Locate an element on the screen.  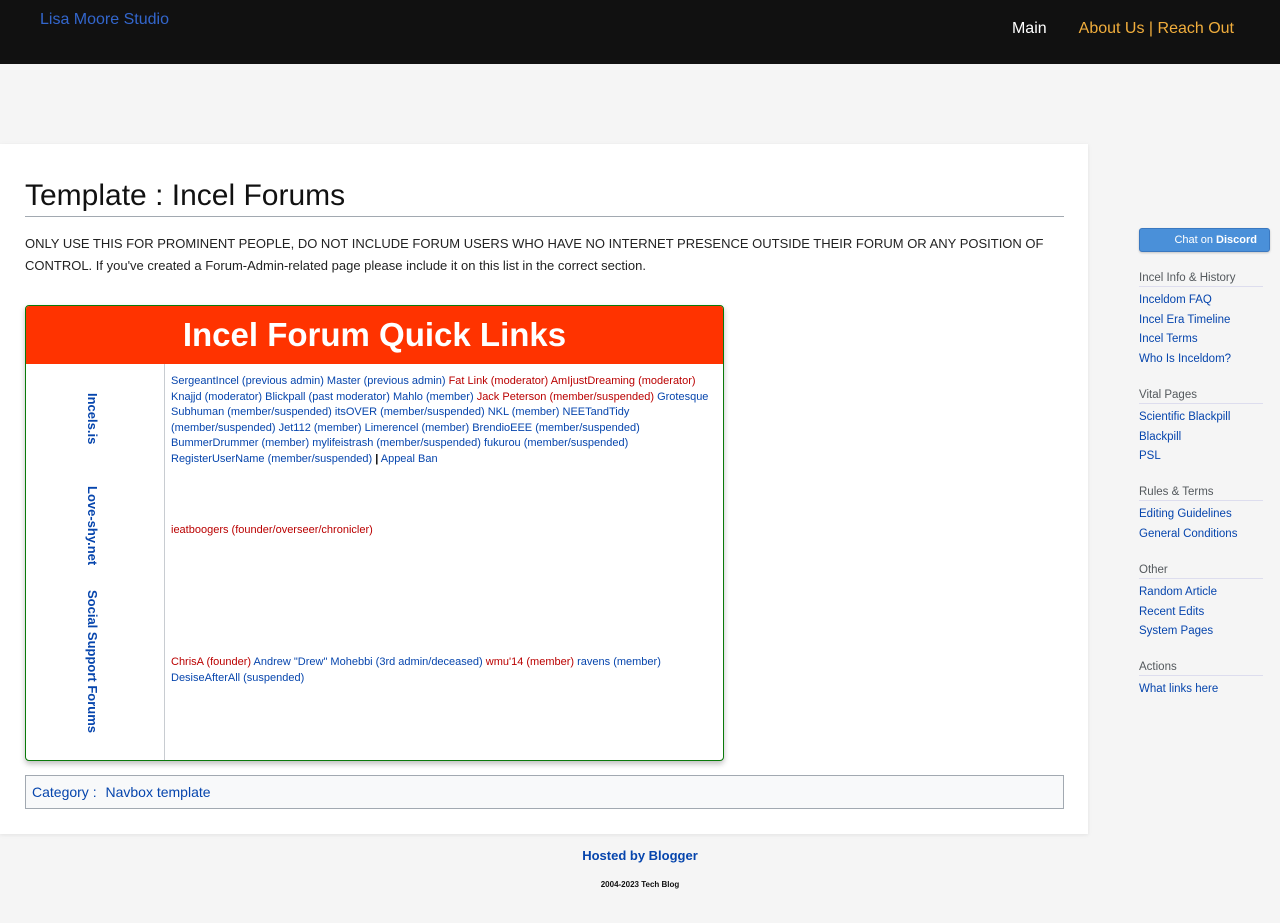
group-label-incels-is: Incels.is is located at coordinates (92, 418).